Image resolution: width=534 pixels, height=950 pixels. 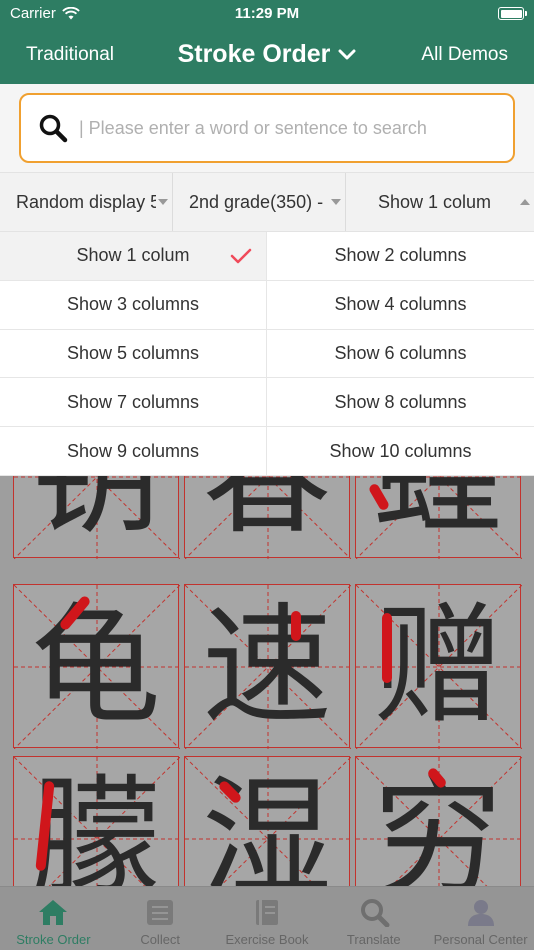 I want to click on option-show-6-columns: Show 6 columns, so click(x=400, y=354).